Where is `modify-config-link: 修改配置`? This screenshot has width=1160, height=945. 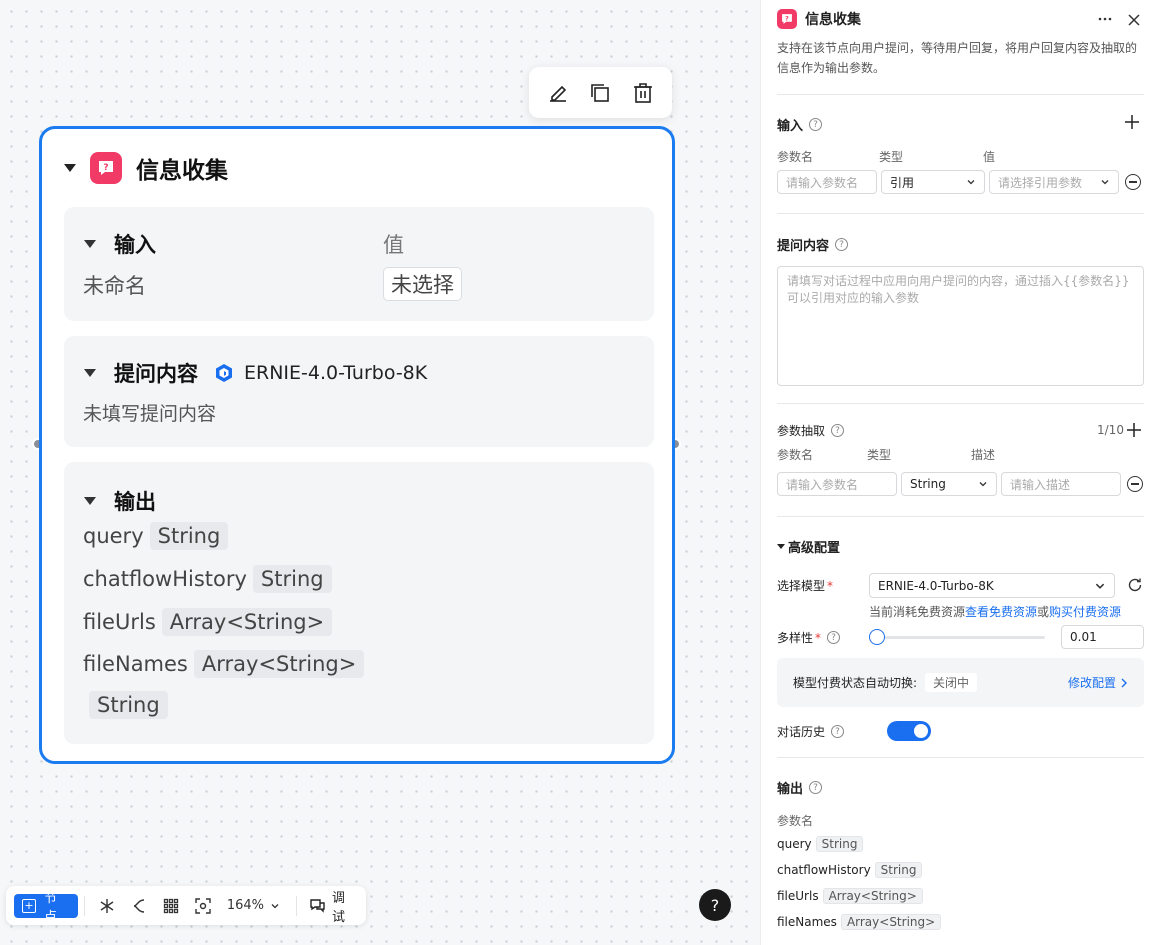 modify-config-link: 修改配置 is located at coordinates (1098, 682).